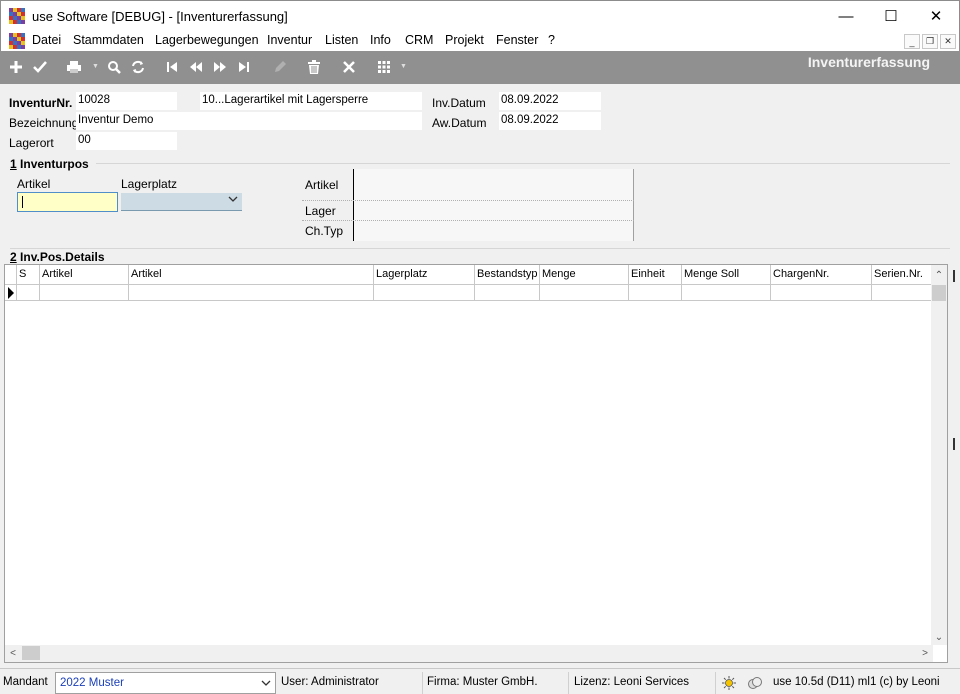  I want to click on cell-menge-soll, so click(726, 293).